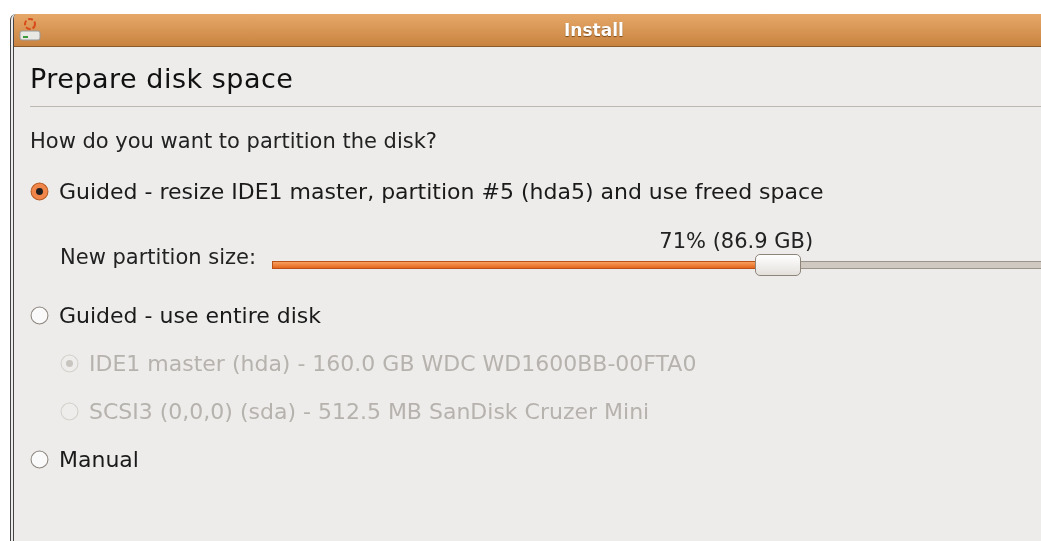  What do you see at coordinates (736, 241) in the screenshot?
I see `size-reading: 71% (86.9 GB)` at bounding box center [736, 241].